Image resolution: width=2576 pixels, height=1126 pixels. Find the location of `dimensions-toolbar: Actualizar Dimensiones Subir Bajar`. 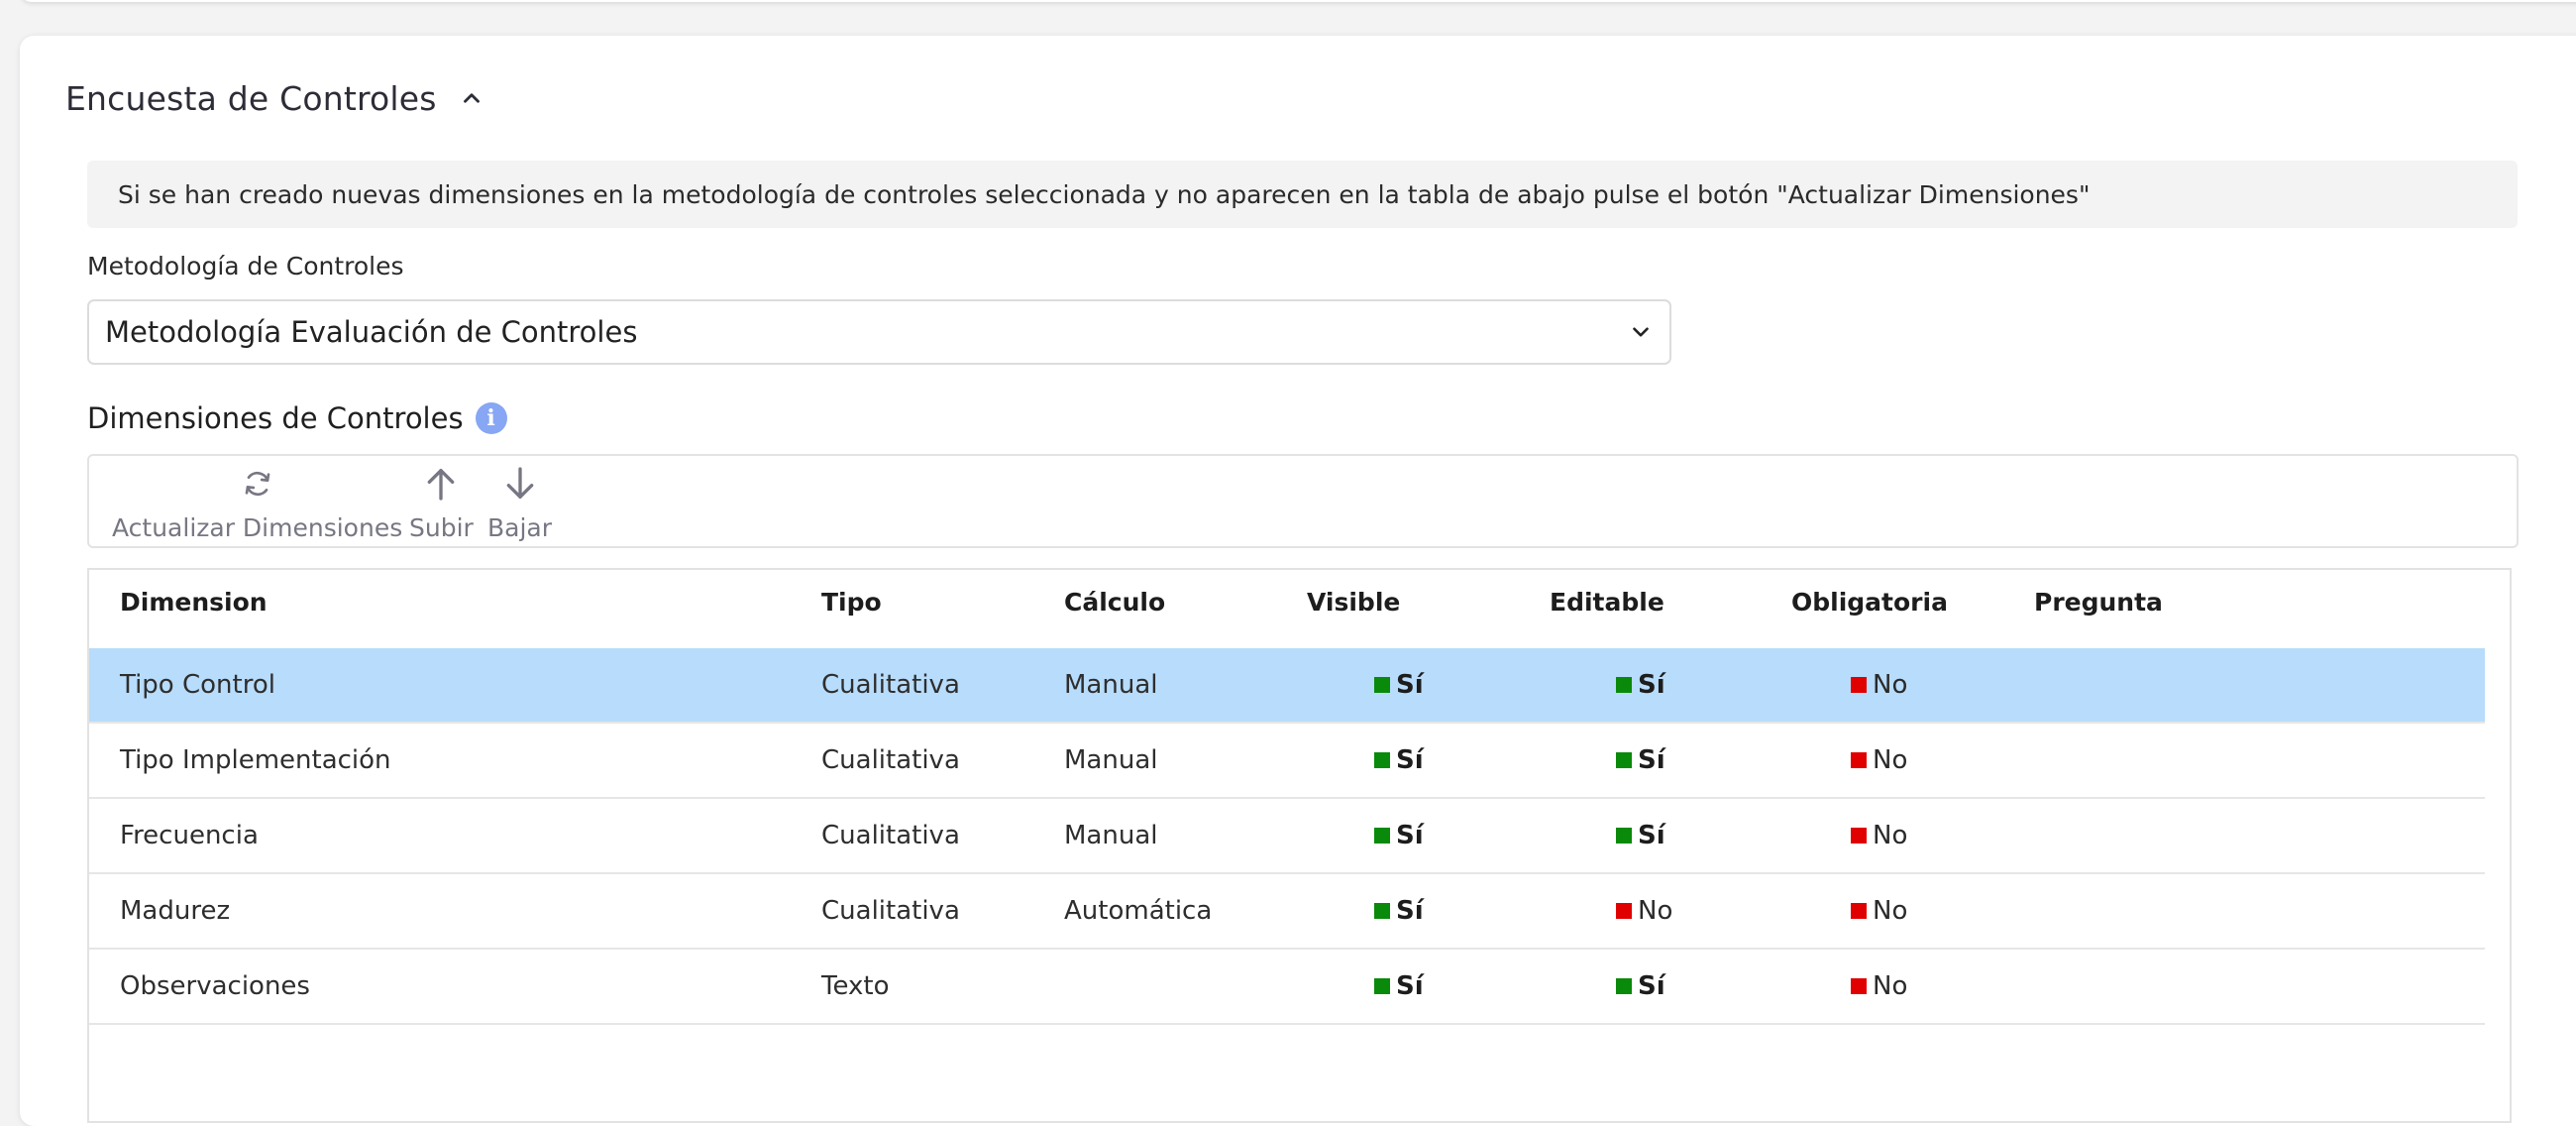

dimensions-toolbar: Actualizar Dimensiones Subir Bajar is located at coordinates (1303, 501).